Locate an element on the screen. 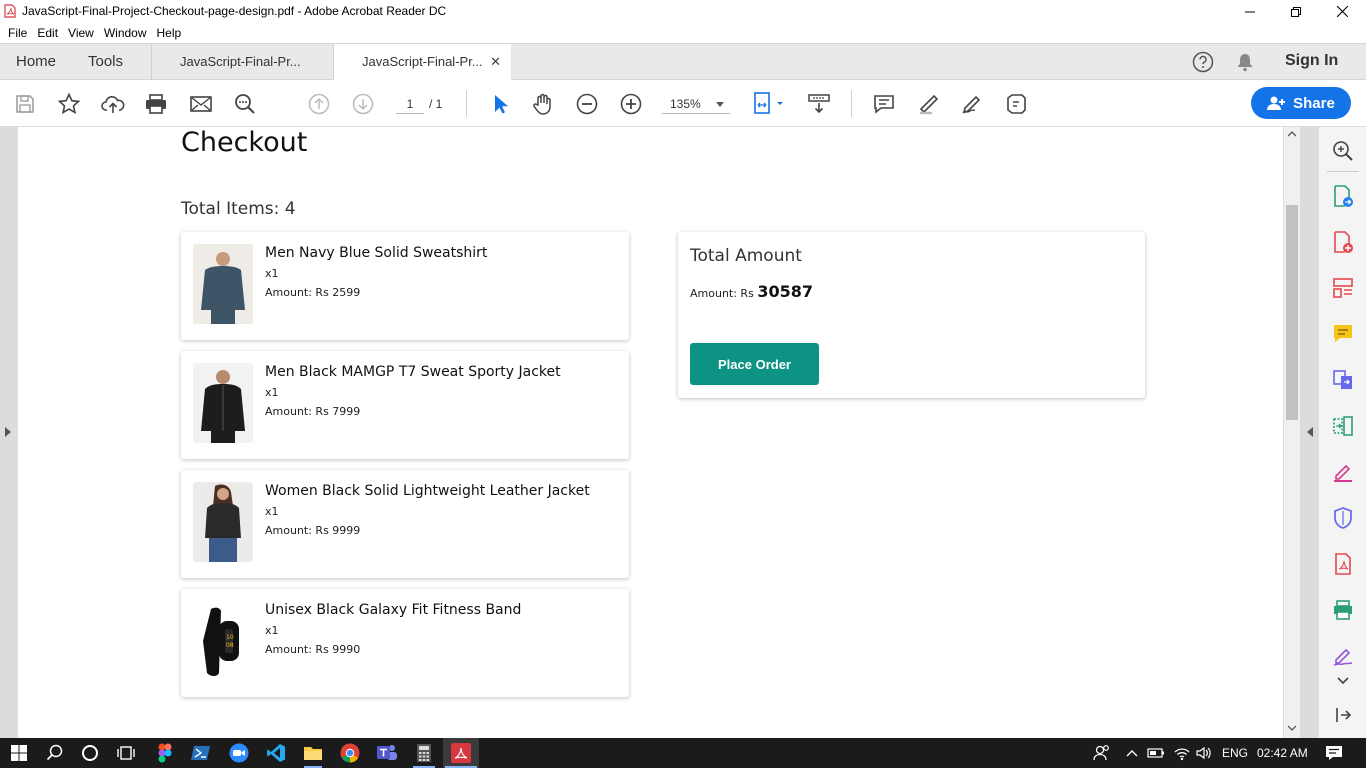 This screenshot has height=768, width=1366. chrome-icon is located at coordinates (350, 753).